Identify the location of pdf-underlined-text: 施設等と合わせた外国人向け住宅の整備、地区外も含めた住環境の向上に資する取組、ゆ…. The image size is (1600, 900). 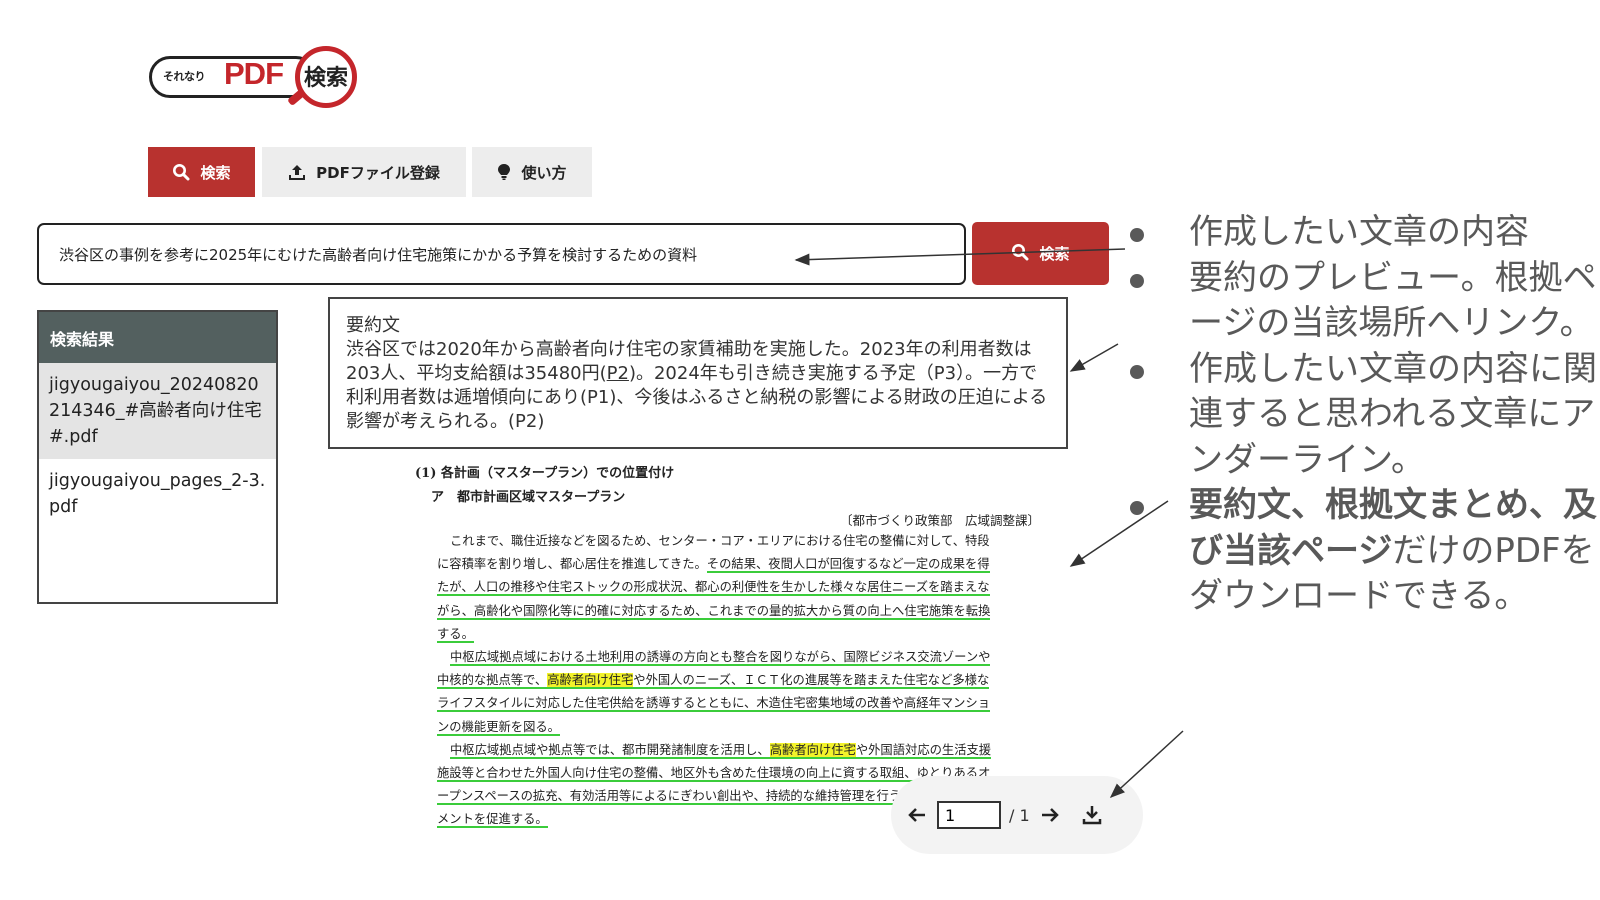
(714, 773).